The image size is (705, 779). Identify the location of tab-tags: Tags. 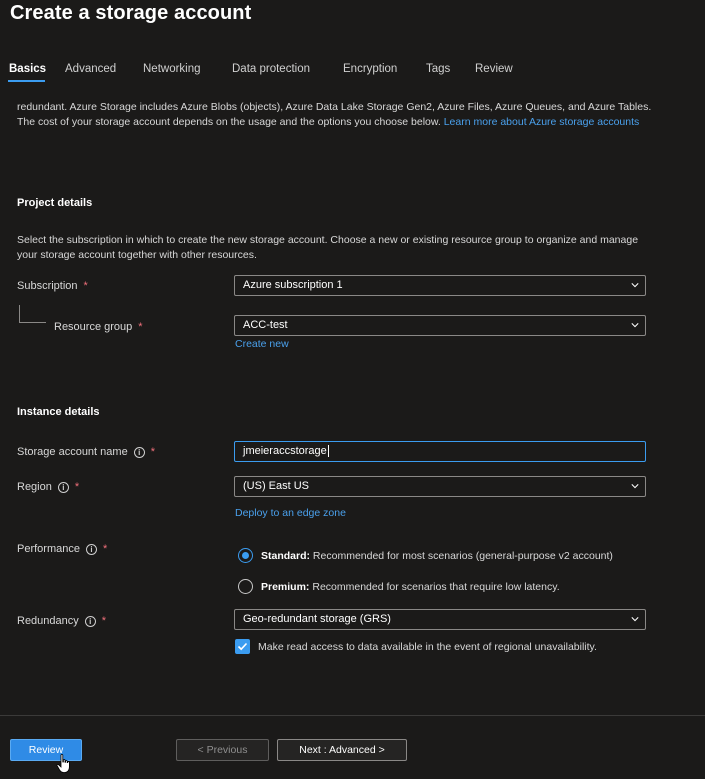
(438, 69).